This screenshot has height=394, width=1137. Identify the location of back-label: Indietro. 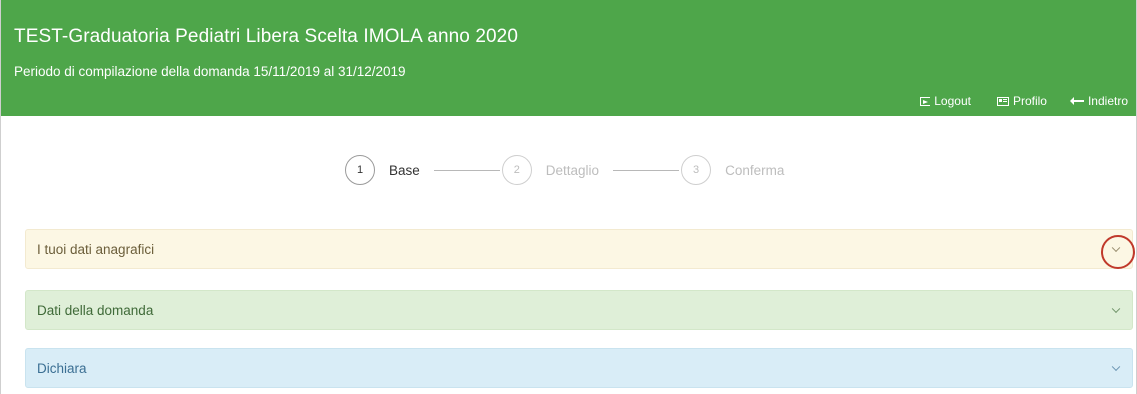
(1107, 101).